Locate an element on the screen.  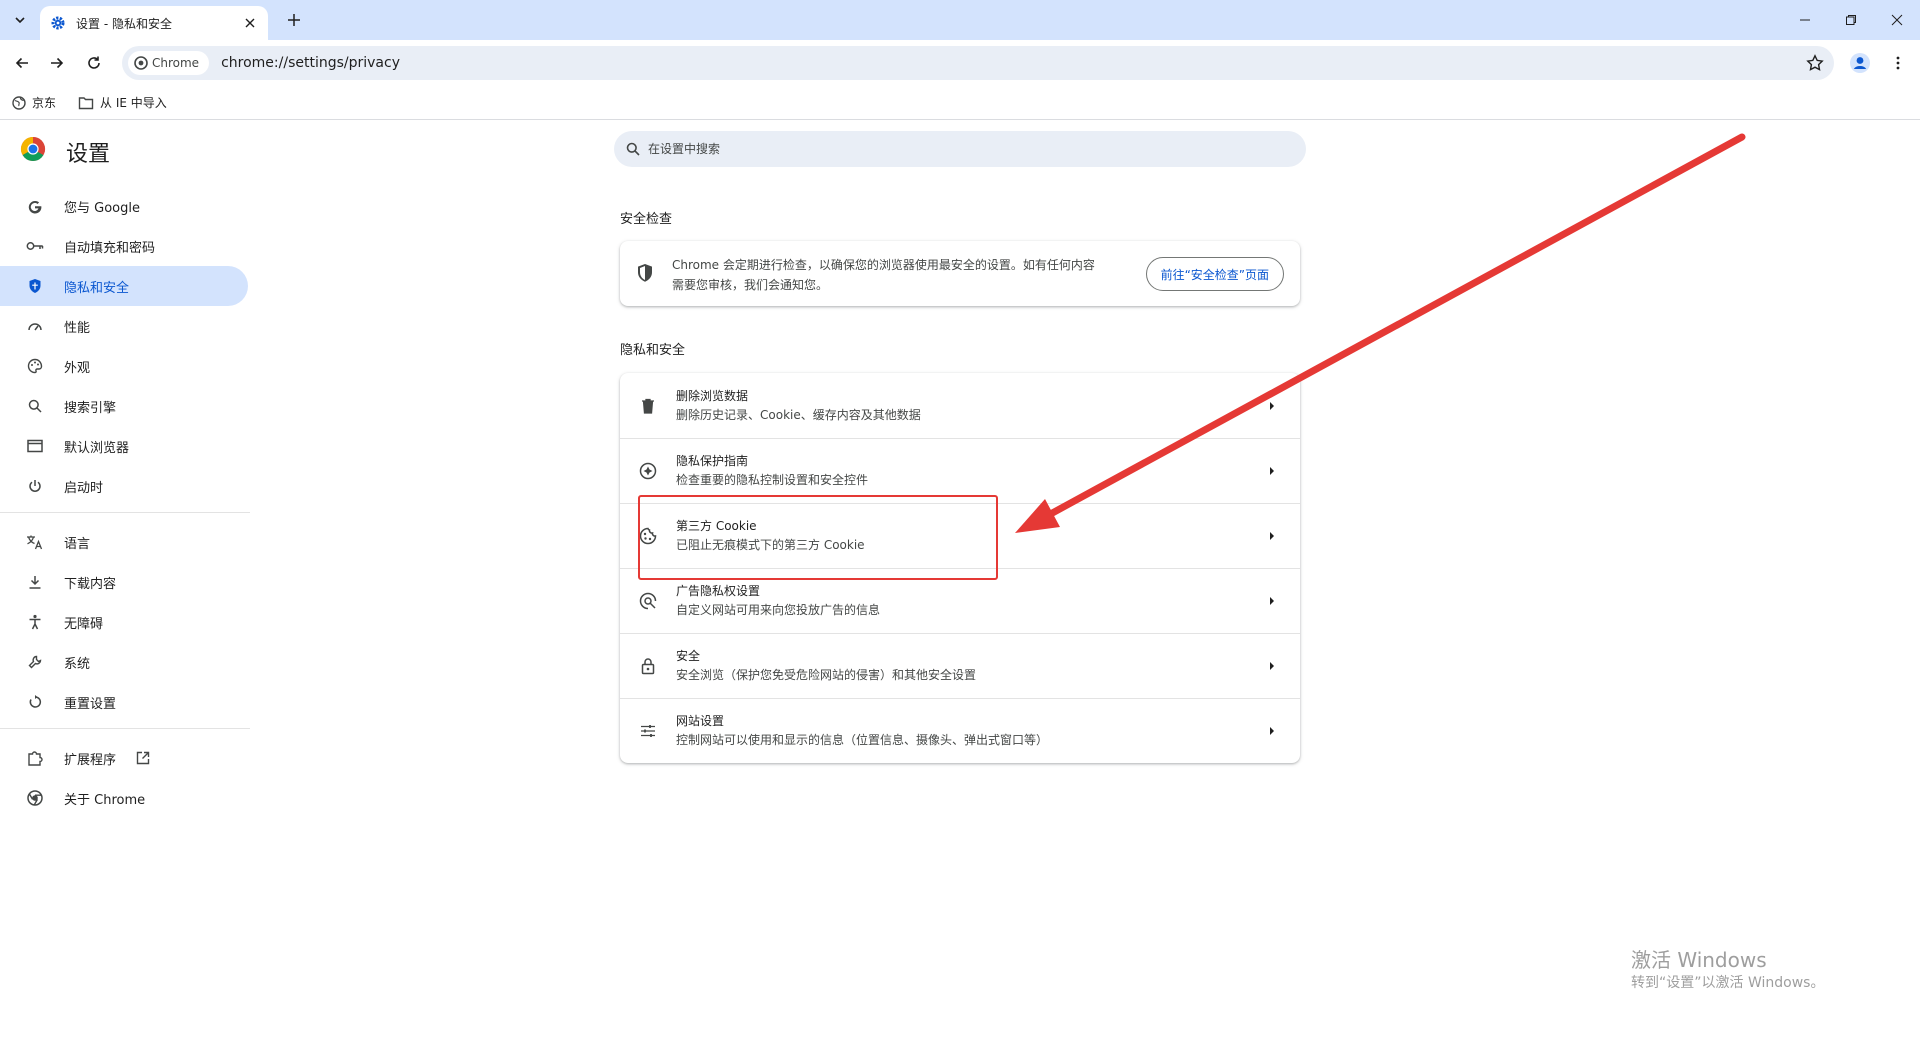
profile-button is located at coordinates (1860, 63).